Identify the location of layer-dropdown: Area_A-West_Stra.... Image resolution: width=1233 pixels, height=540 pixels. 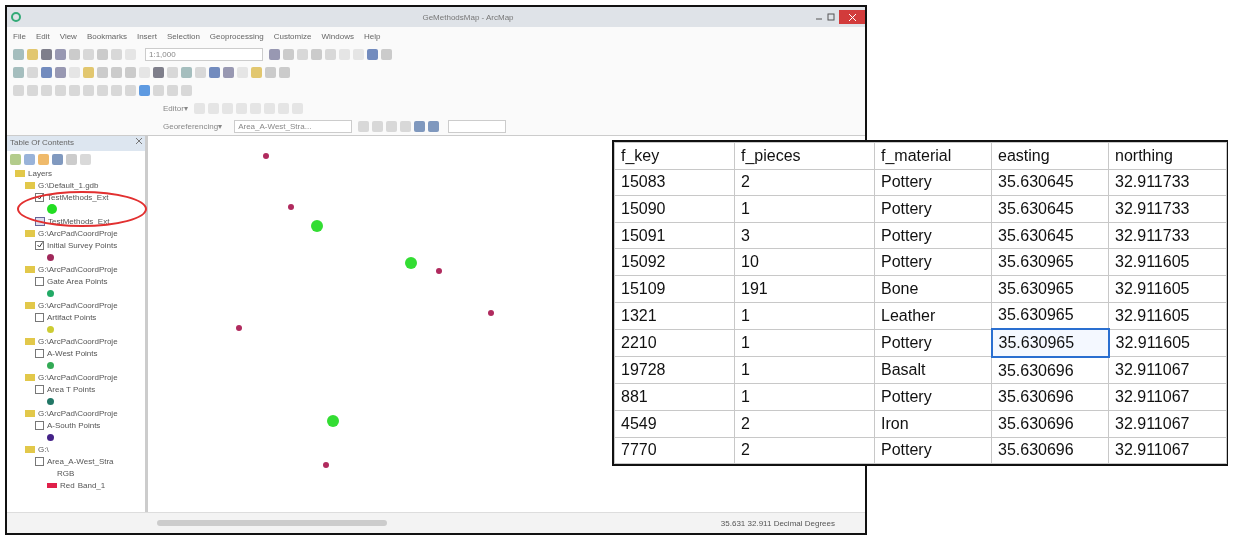
(293, 126).